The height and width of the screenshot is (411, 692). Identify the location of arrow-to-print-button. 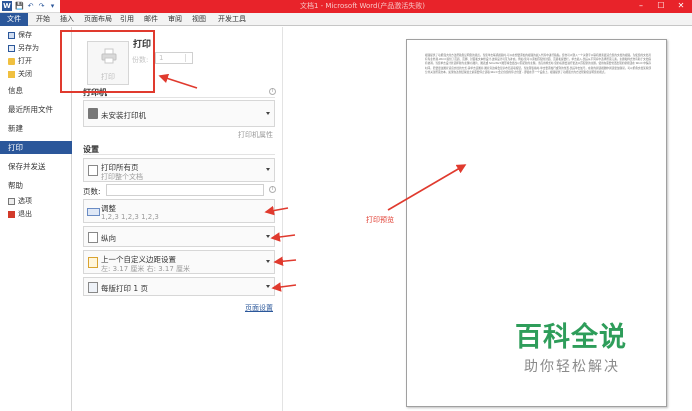
(178, 81).